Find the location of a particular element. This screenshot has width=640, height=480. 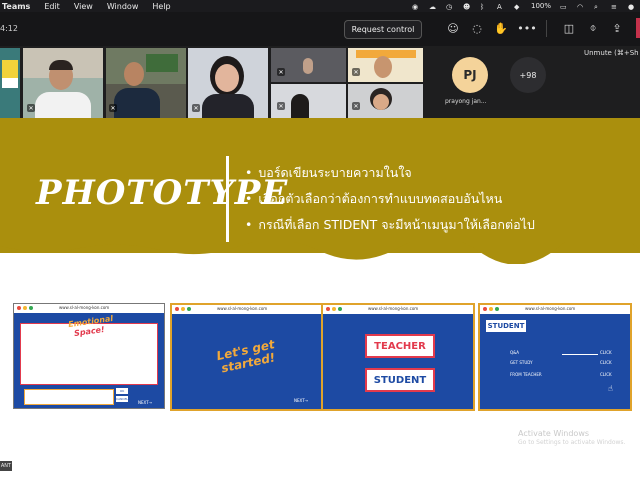

search-icon: ⌕ is located at coordinates (598, 7).